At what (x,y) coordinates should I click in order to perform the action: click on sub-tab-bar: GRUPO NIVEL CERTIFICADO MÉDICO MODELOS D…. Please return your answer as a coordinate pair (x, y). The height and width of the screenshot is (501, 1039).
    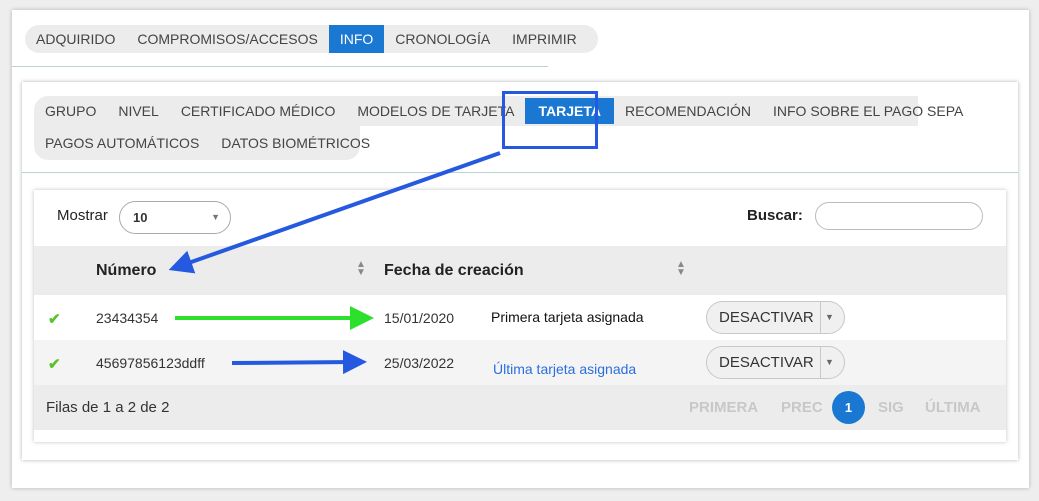
    Looking at the image, I should click on (498, 128).